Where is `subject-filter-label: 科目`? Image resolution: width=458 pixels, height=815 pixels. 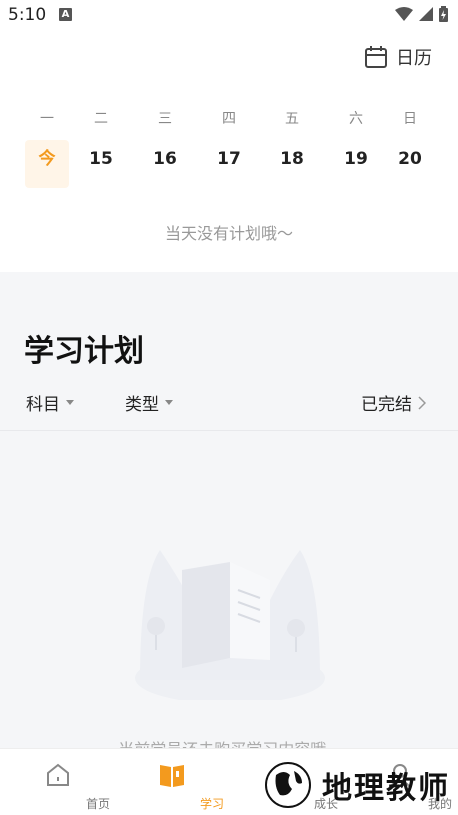
subject-filter-label: 科目 is located at coordinates (43, 405).